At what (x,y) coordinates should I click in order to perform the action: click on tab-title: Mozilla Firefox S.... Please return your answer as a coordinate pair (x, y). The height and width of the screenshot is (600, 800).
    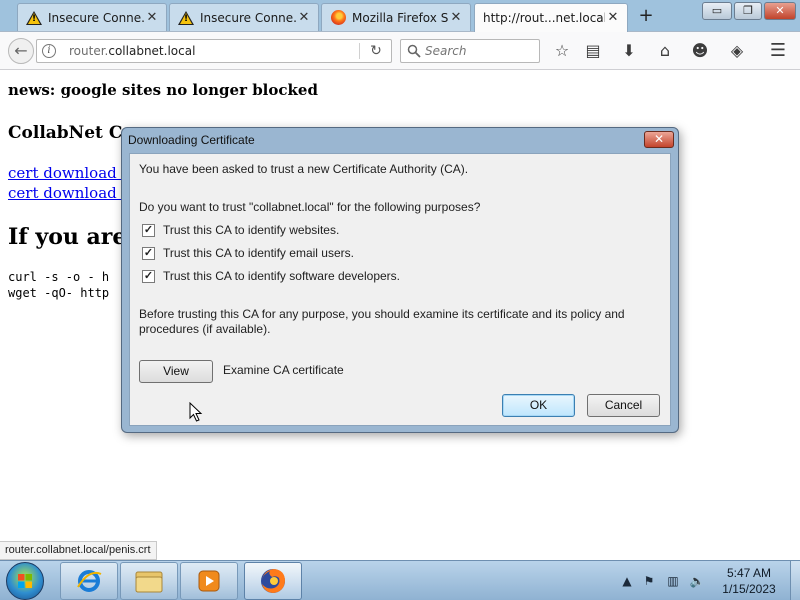
    Looking at the image, I should click on (400, 17).